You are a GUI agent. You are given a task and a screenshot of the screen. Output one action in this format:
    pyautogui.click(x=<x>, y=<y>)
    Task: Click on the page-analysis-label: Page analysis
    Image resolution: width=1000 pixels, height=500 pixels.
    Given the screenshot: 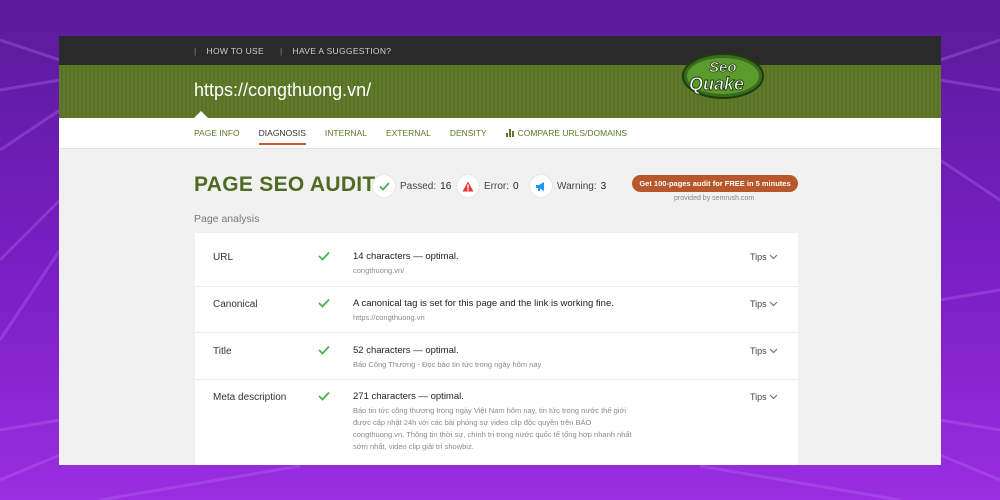 What is the action you would take?
    pyautogui.click(x=227, y=219)
    